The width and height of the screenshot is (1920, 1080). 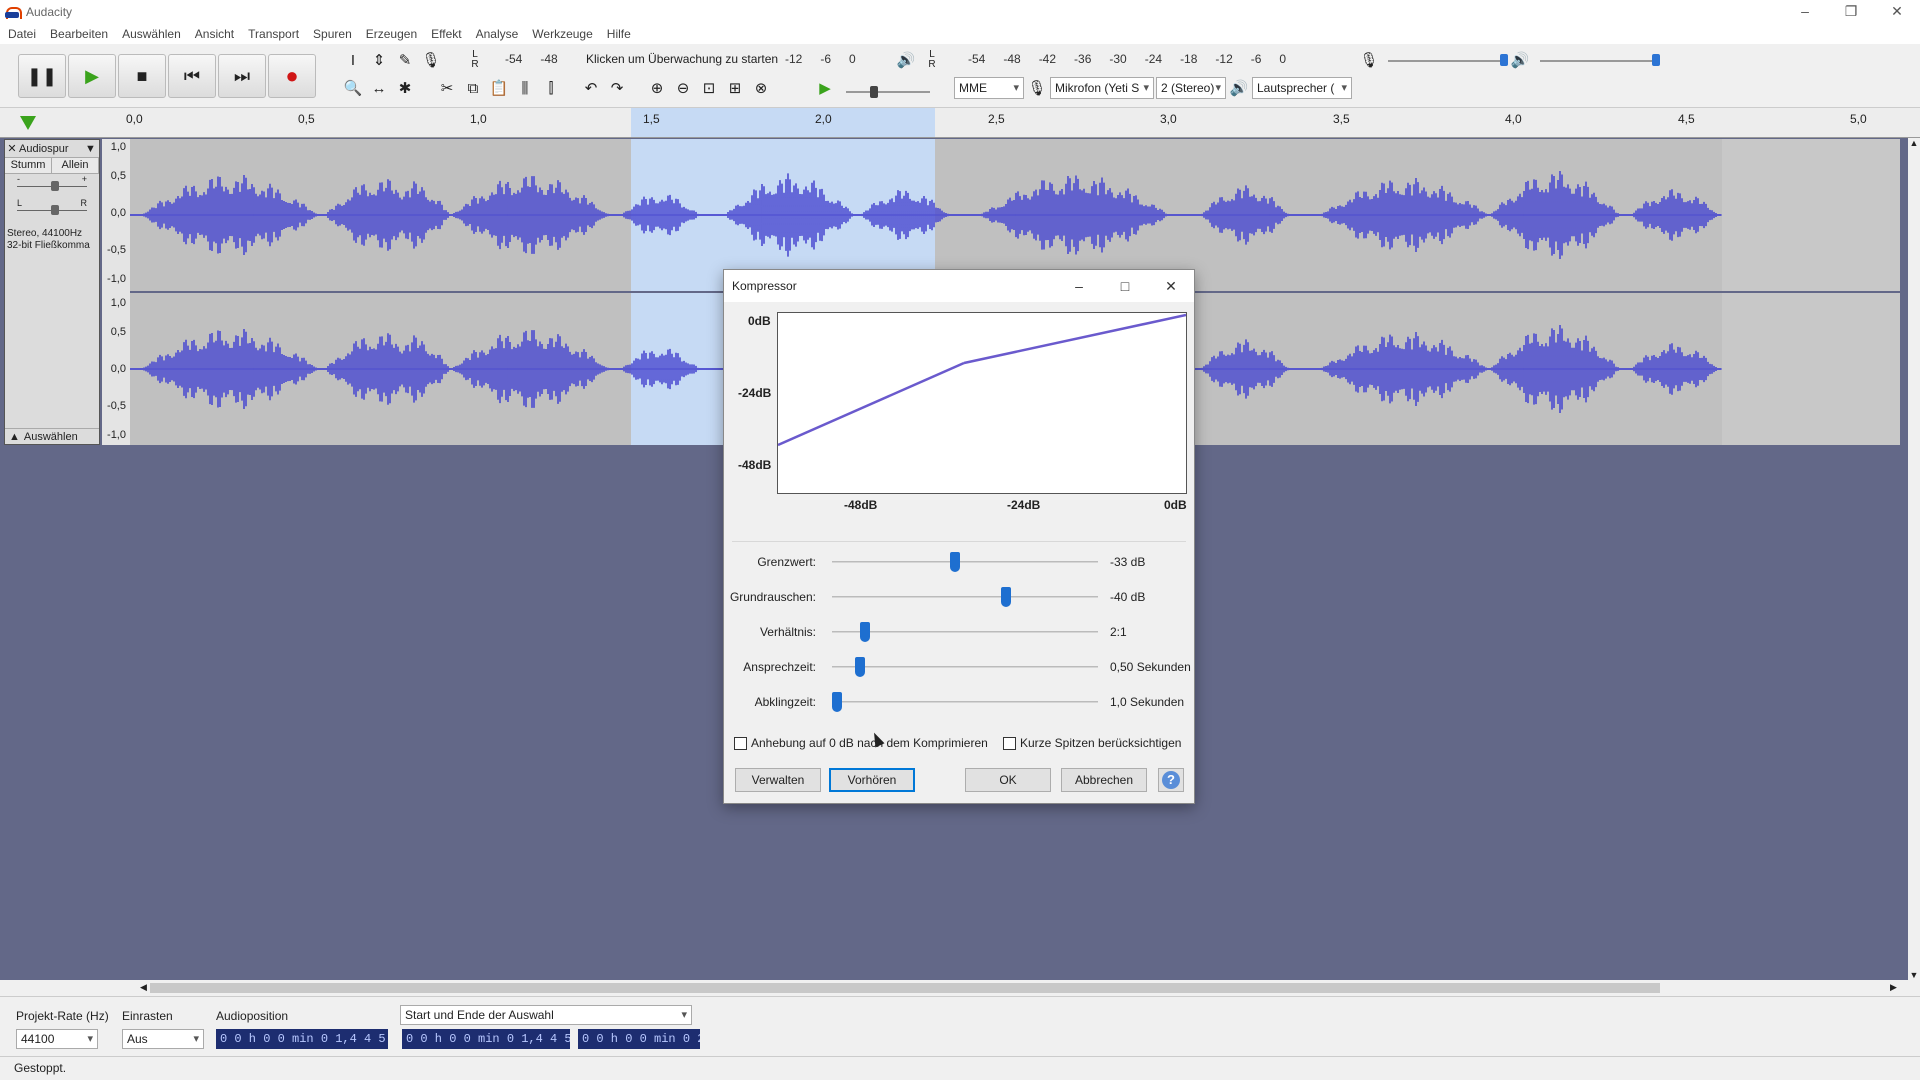 What do you see at coordinates (57, 1039) in the screenshot?
I see `project-rate-select: 44100` at bounding box center [57, 1039].